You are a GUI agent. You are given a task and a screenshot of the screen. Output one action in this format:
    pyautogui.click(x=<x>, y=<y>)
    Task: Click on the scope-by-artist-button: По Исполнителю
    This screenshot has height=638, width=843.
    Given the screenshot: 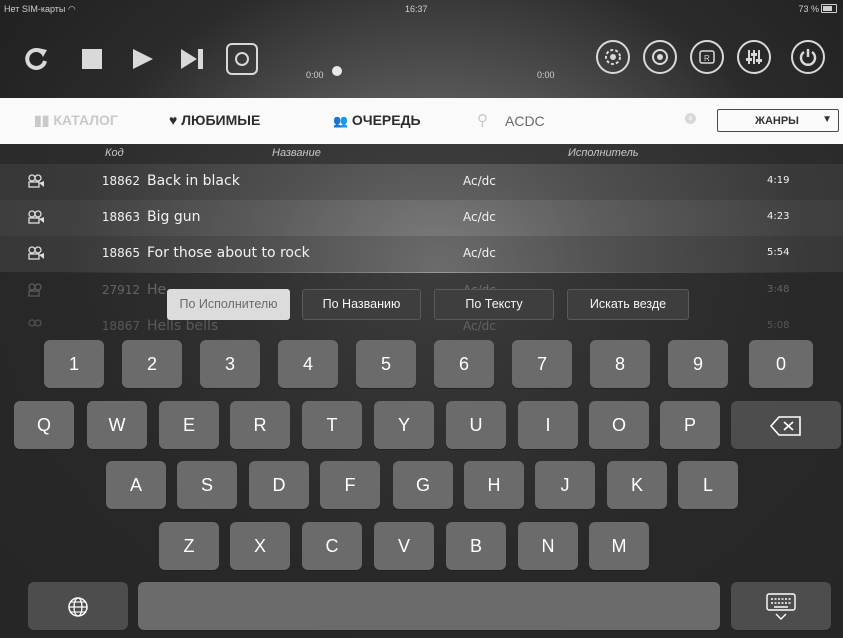 What is the action you would take?
    pyautogui.click(x=228, y=304)
    